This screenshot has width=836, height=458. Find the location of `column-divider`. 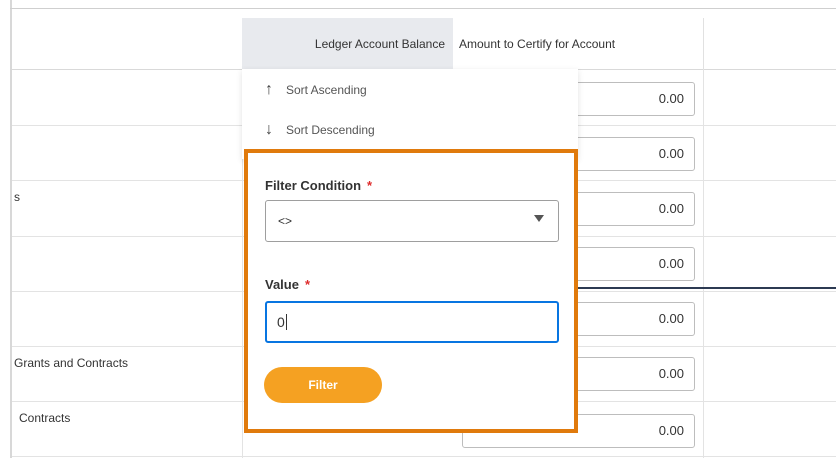

column-divider is located at coordinates (703, 263).